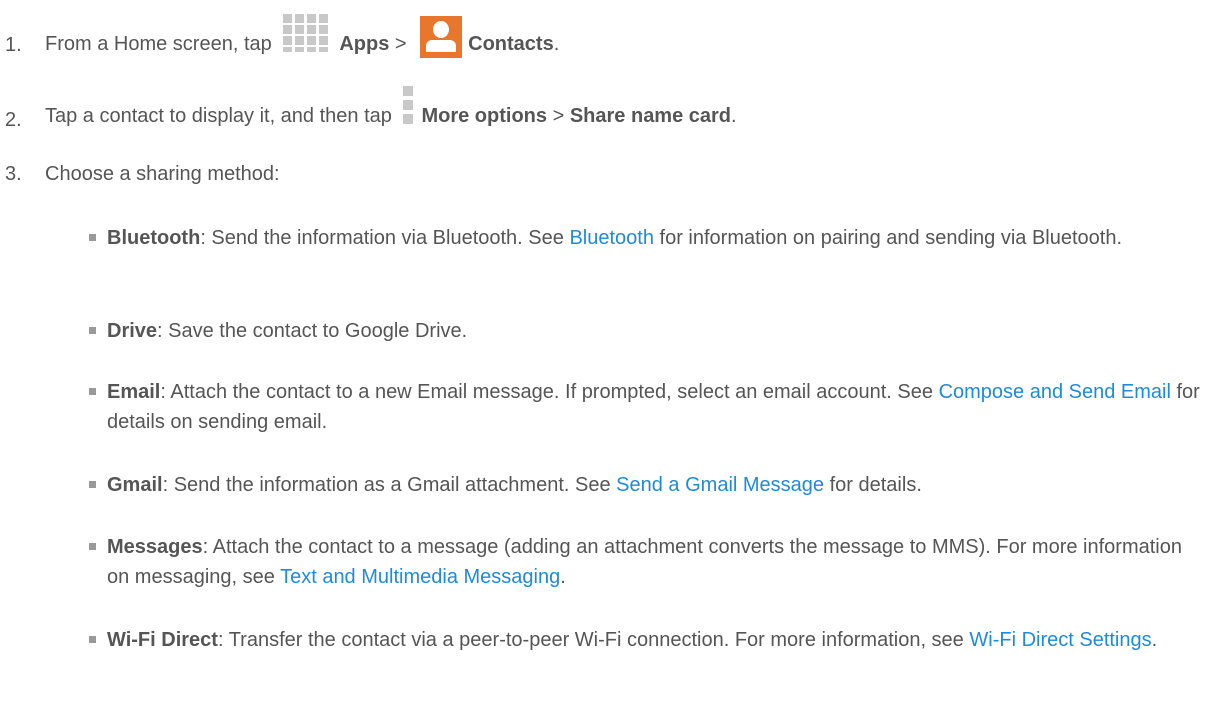 This screenshot has height=727, width=1220. What do you see at coordinates (154, 238) in the screenshot?
I see `item-label: Bluetooth` at bounding box center [154, 238].